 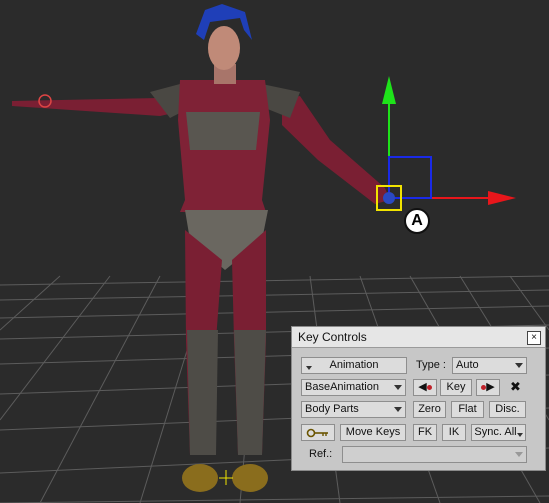 What do you see at coordinates (332, 409) in the screenshot?
I see `selection-value: Body Parts` at bounding box center [332, 409].